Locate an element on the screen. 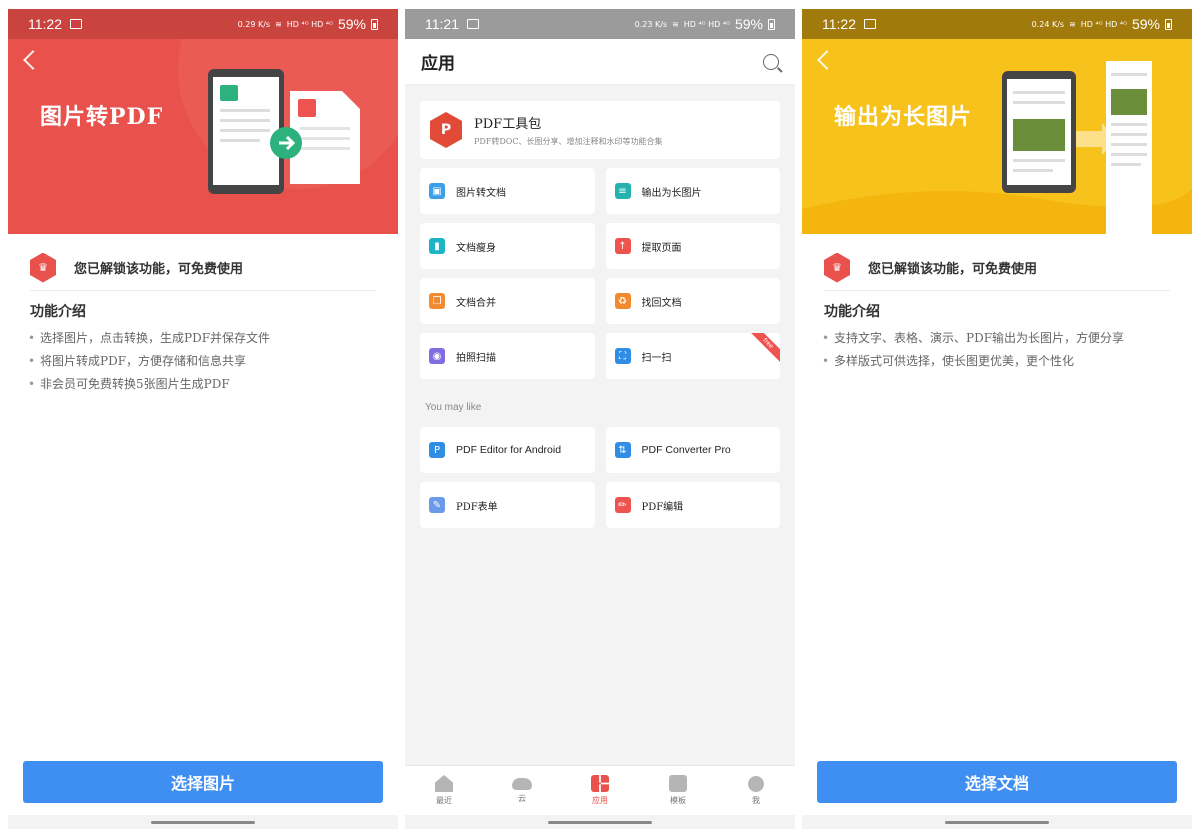 The height and width of the screenshot is (837, 1200). list-item: 选择图片，点击转换，生成PDF并保存文件 is located at coordinates (203, 338).